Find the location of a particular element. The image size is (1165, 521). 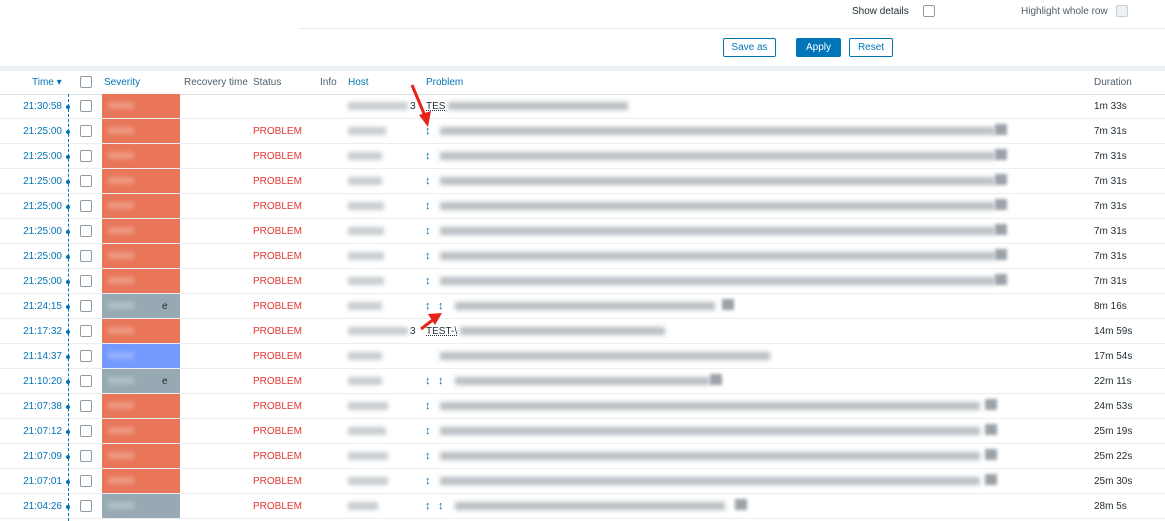

apply-button: Apply is located at coordinates (818, 47).